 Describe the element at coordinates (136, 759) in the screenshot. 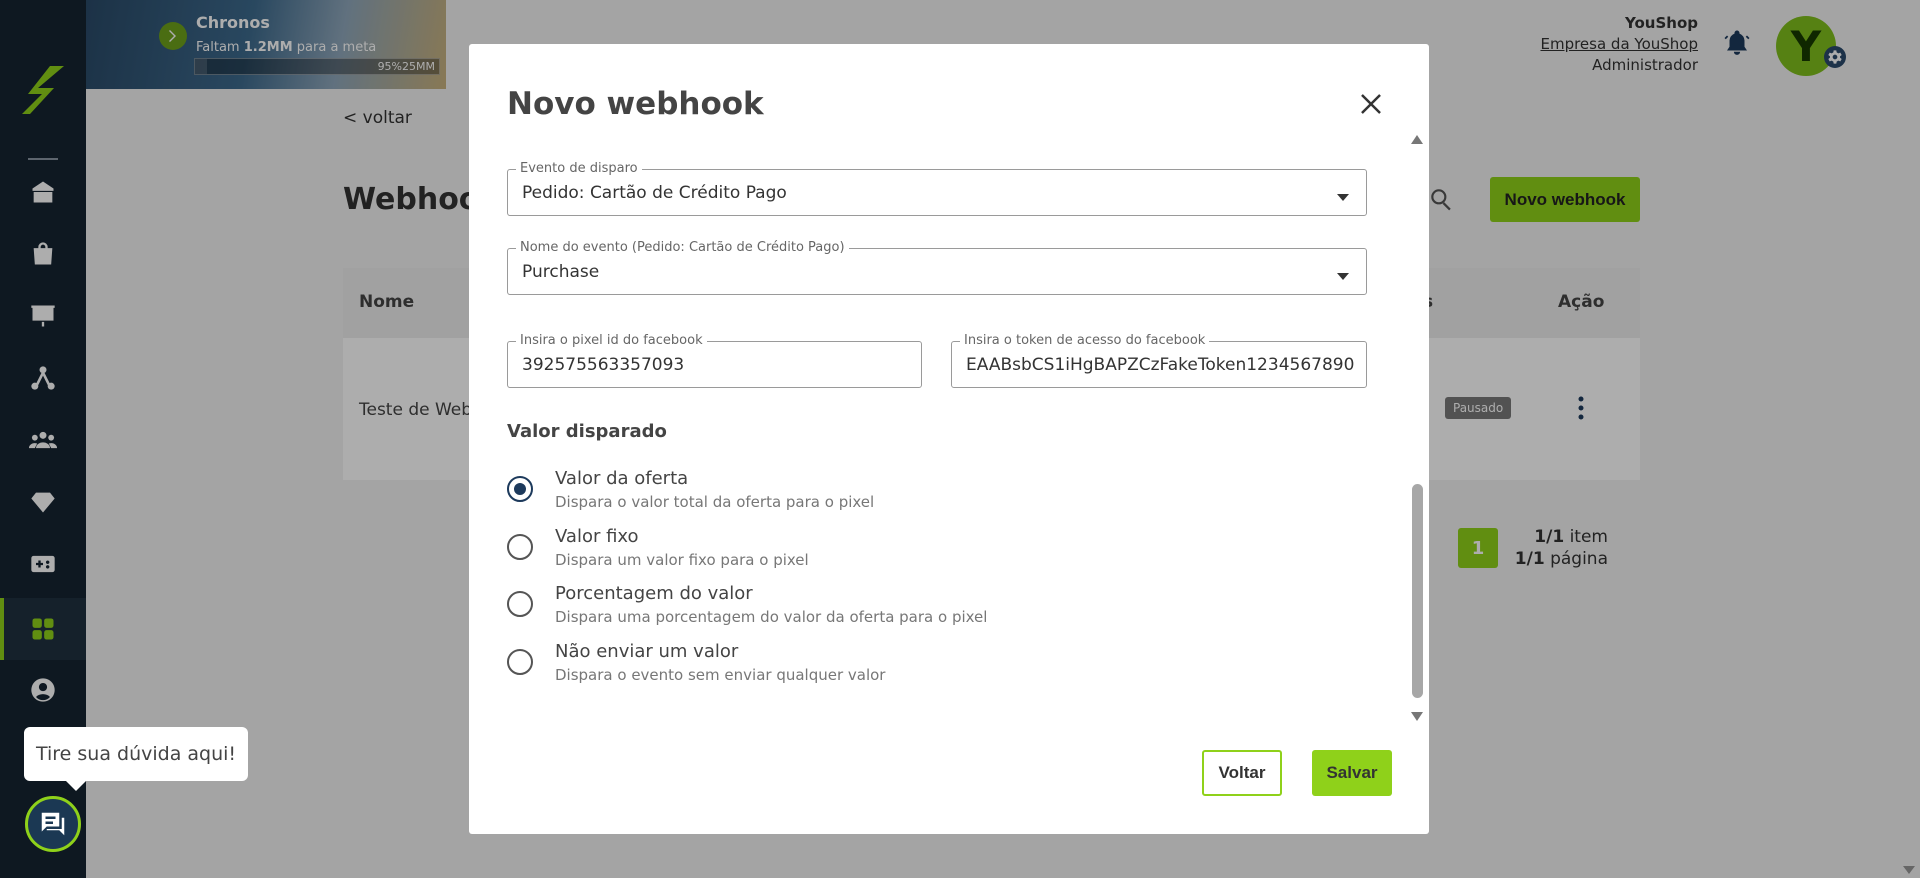

I see `chat-tooltip: Tire sua dúvida aqui!` at that location.